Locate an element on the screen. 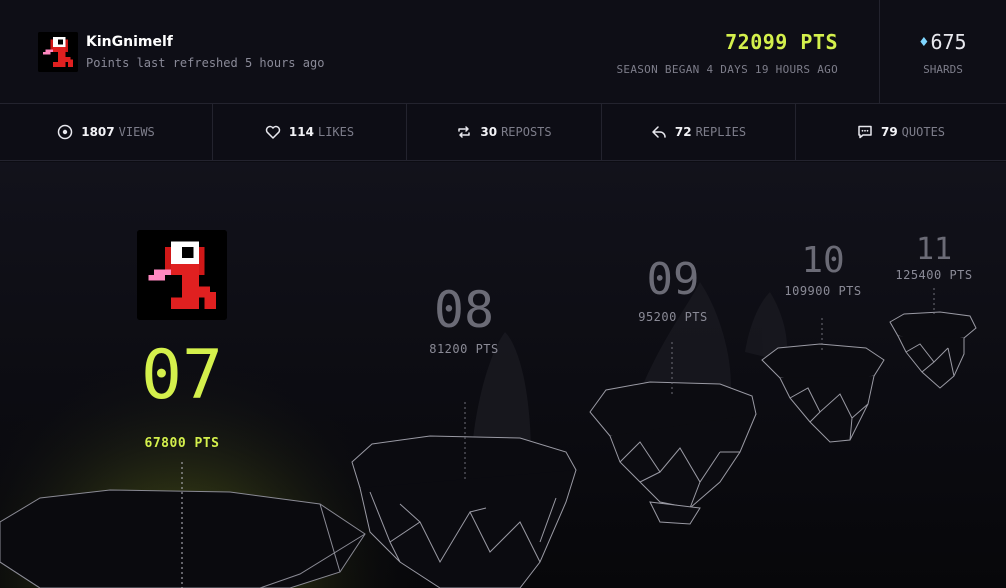  stat-replies-label: REPLIES is located at coordinates (721, 132).